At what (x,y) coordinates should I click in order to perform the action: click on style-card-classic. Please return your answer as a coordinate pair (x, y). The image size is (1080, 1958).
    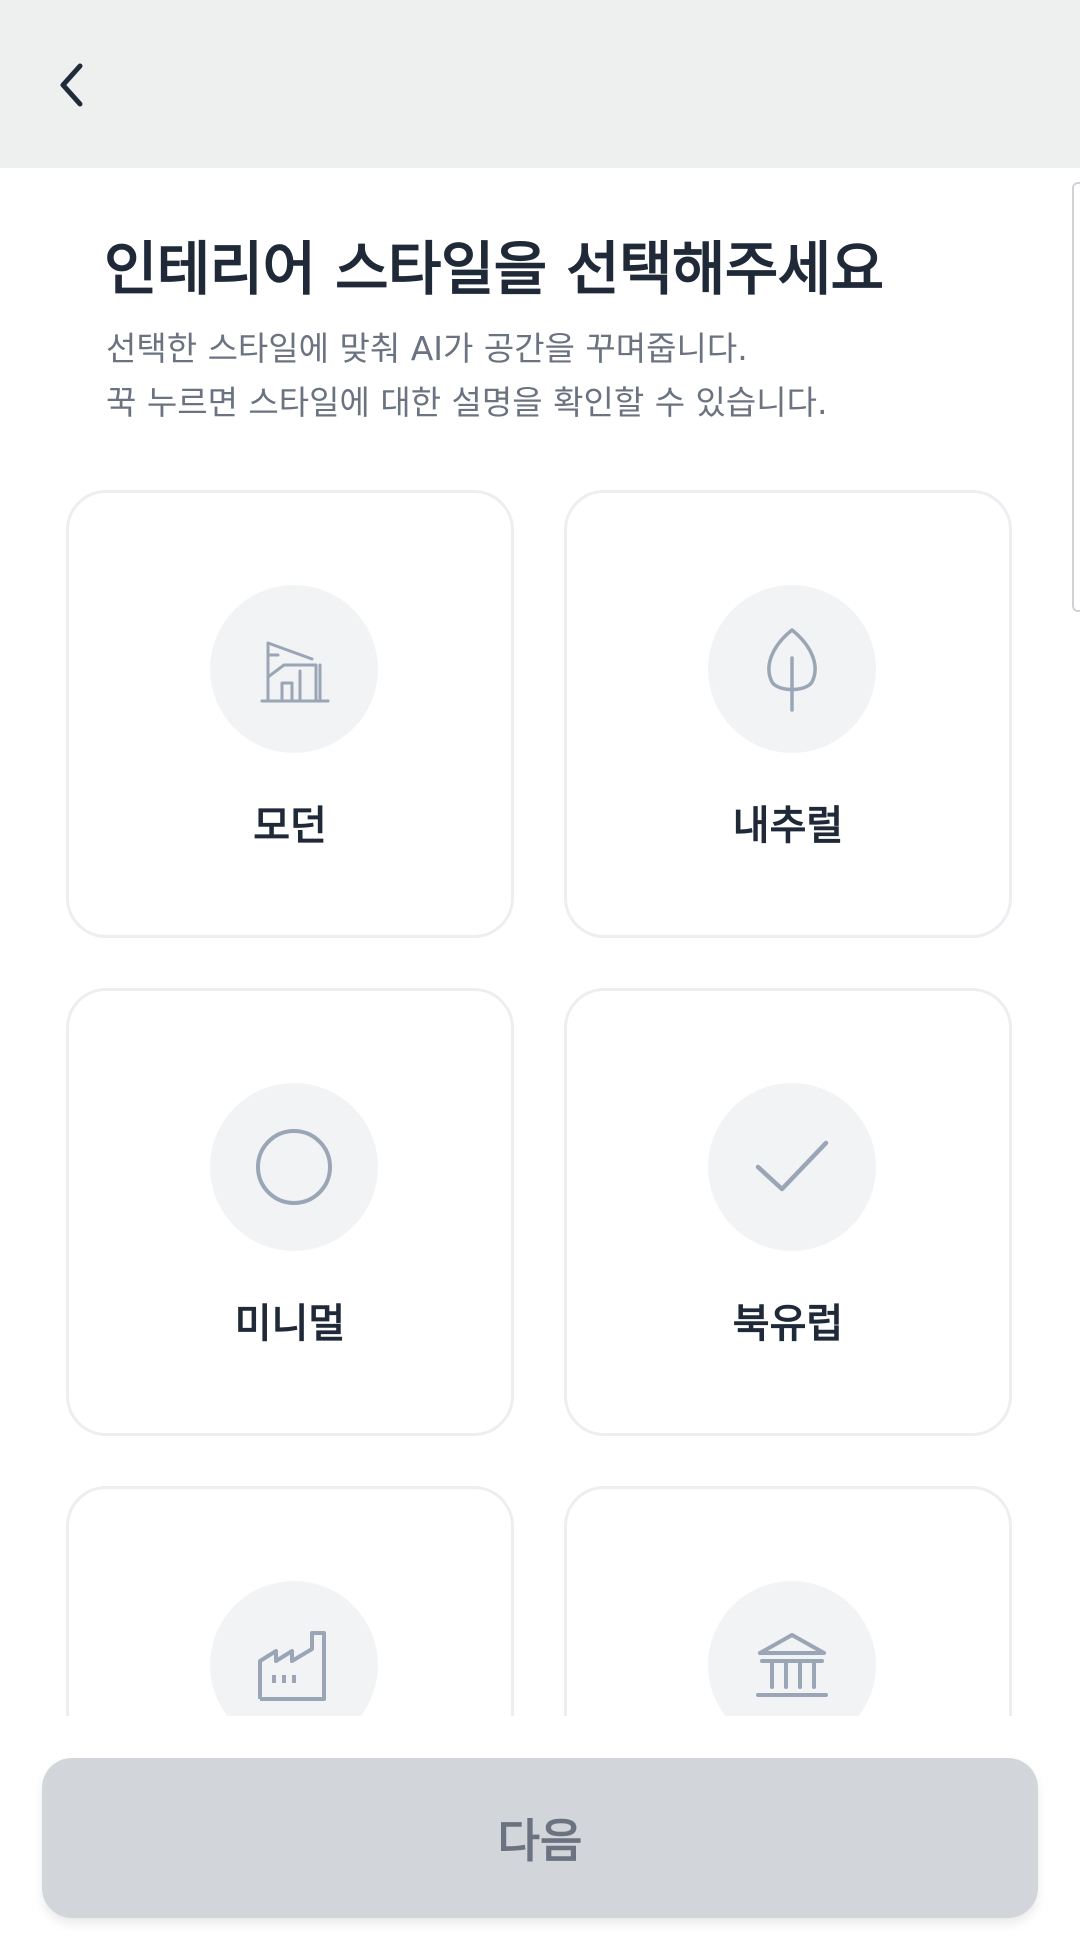
    Looking at the image, I should click on (788, 1601).